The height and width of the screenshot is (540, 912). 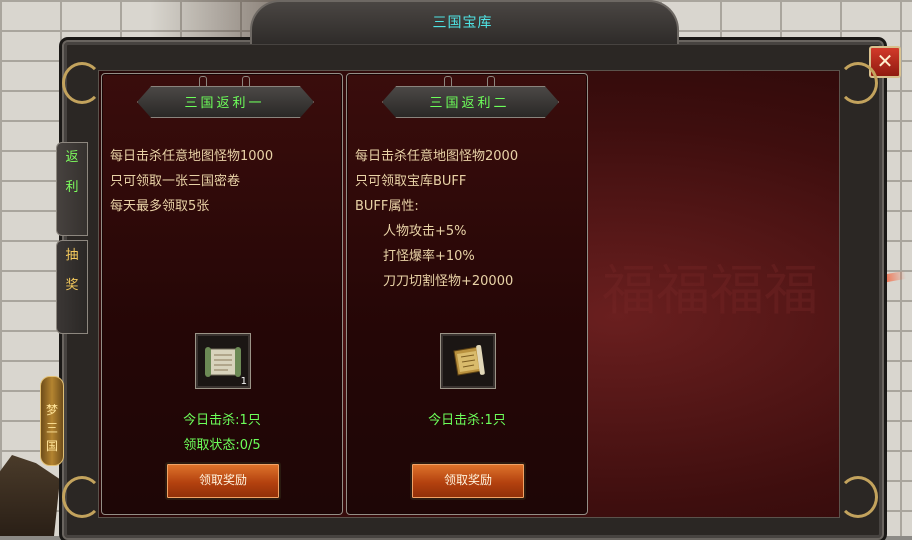 What do you see at coordinates (72, 157) in the screenshot?
I see `tab-rebate-char: 返` at bounding box center [72, 157].